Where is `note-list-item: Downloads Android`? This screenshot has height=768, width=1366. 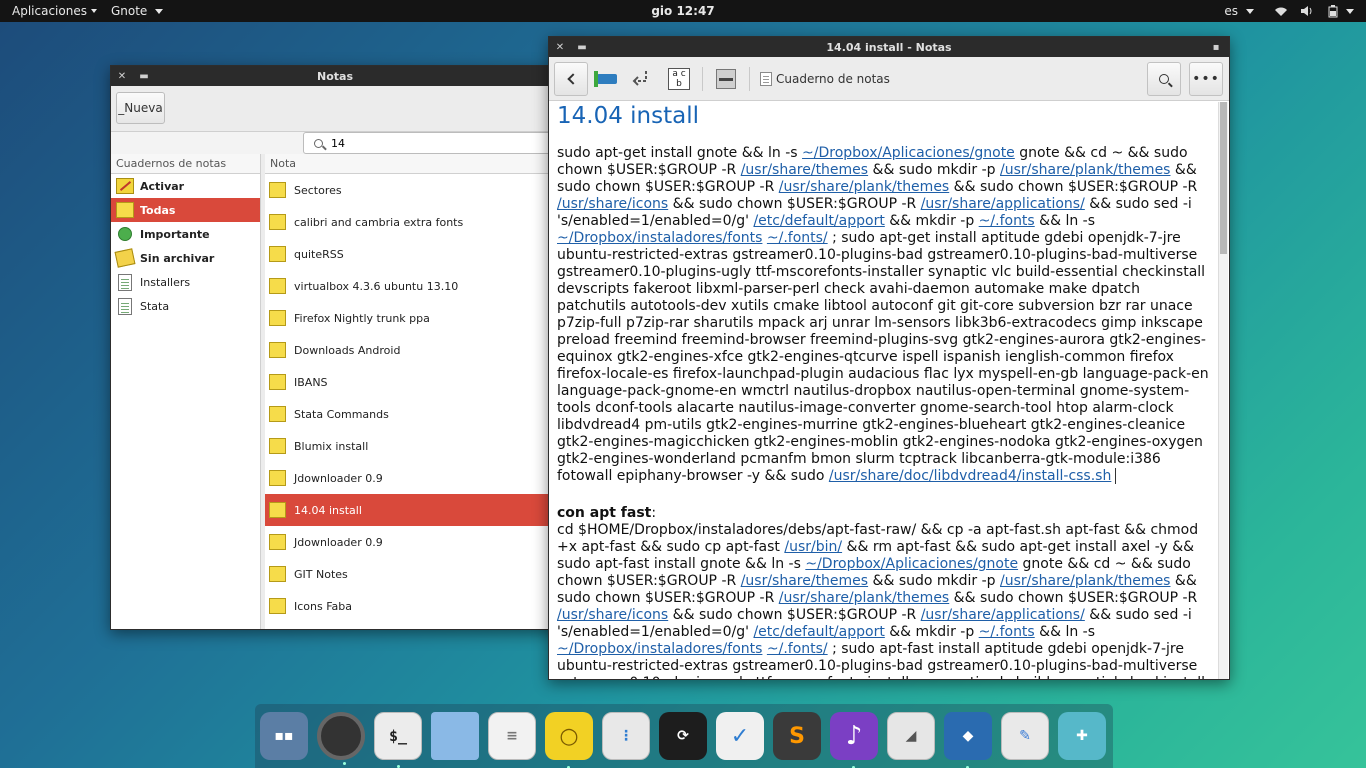
note-list-item: Downloads Android is located at coordinates (412, 350).